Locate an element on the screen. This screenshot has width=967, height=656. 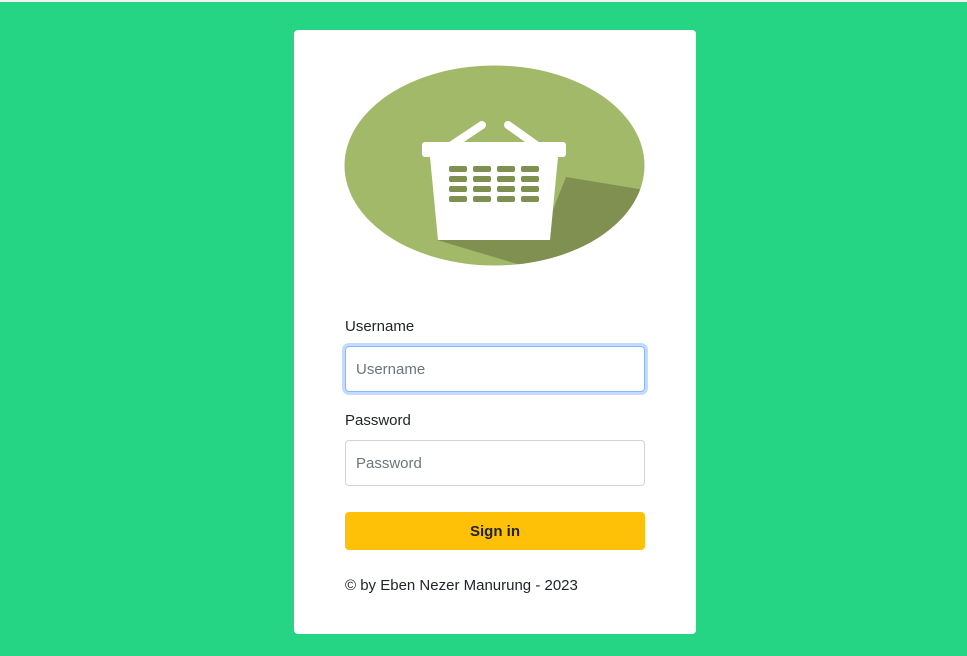
username-input is located at coordinates (495, 369).